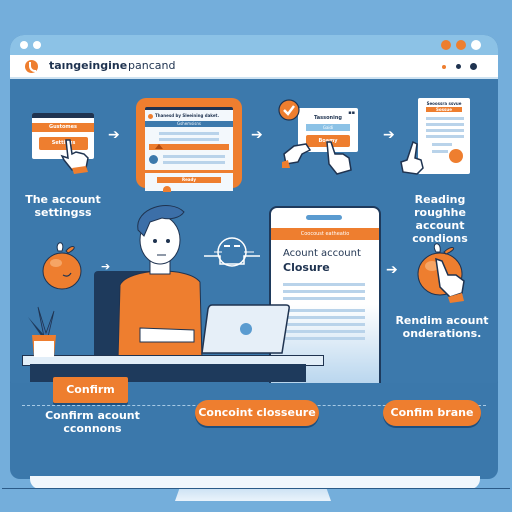 This screenshot has width=512, height=512. What do you see at coordinates (306, 267) in the screenshot?
I see `card-title-bold: Closure` at bounding box center [306, 267].